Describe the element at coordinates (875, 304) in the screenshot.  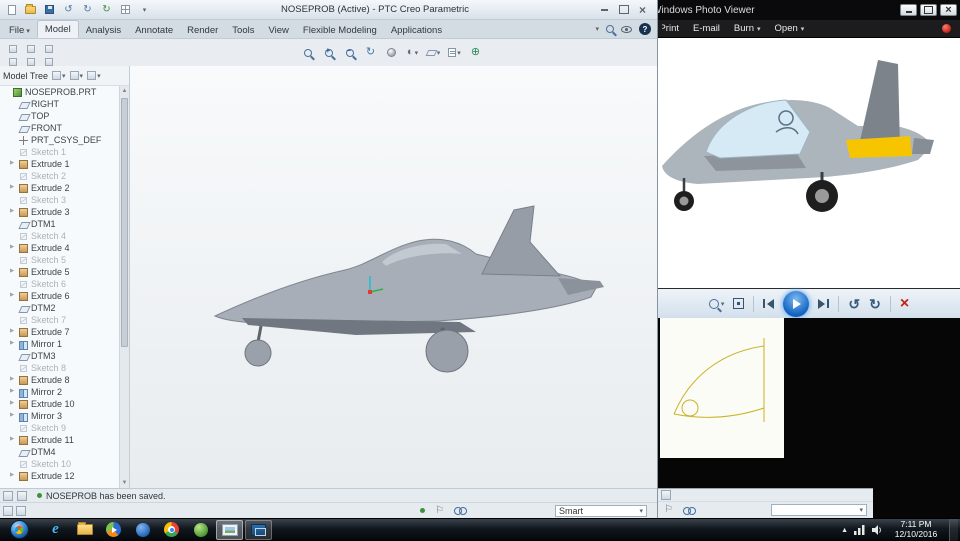
I see `rotate-cw-button: ↻` at that location.